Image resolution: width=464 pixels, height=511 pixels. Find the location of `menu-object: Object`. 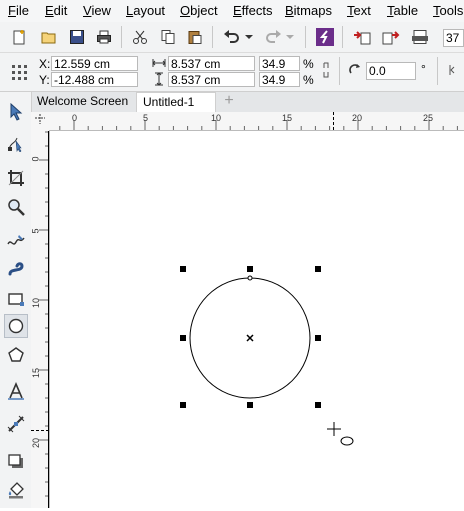

menu-object: Object is located at coordinates (199, 10).